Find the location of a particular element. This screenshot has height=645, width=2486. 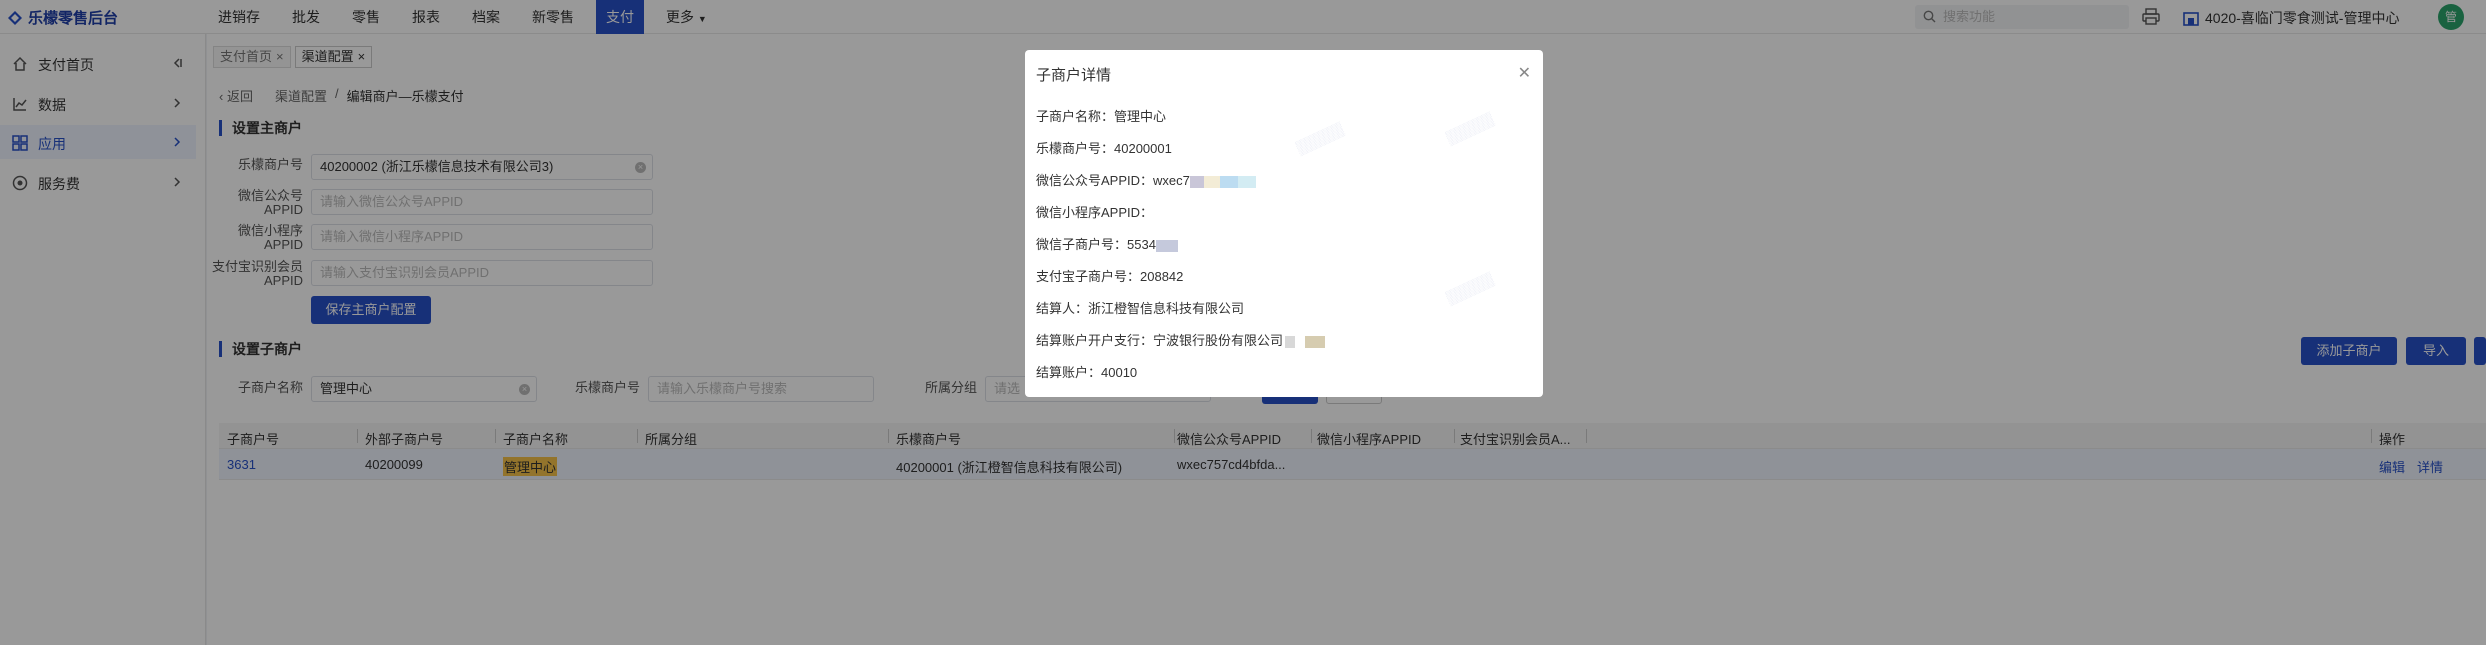

detail-value: 5534 is located at coordinates (1141, 244).